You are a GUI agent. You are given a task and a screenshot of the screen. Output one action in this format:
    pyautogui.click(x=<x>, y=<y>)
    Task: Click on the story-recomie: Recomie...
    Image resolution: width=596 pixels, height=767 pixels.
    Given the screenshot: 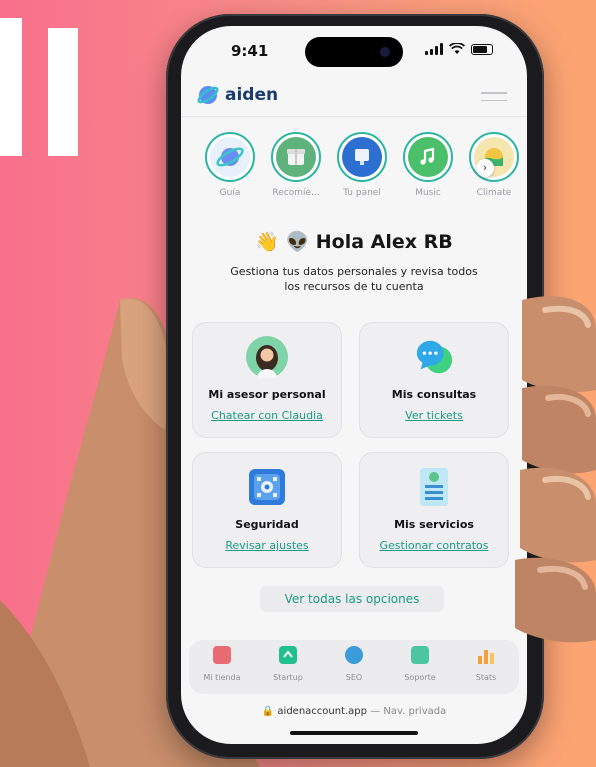 What is the action you would take?
    pyautogui.click(x=296, y=165)
    